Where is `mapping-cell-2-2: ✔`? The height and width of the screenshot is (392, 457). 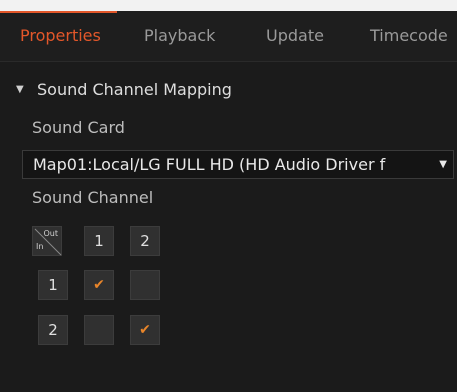
mapping-cell-2-2: ✔ is located at coordinates (145, 330).